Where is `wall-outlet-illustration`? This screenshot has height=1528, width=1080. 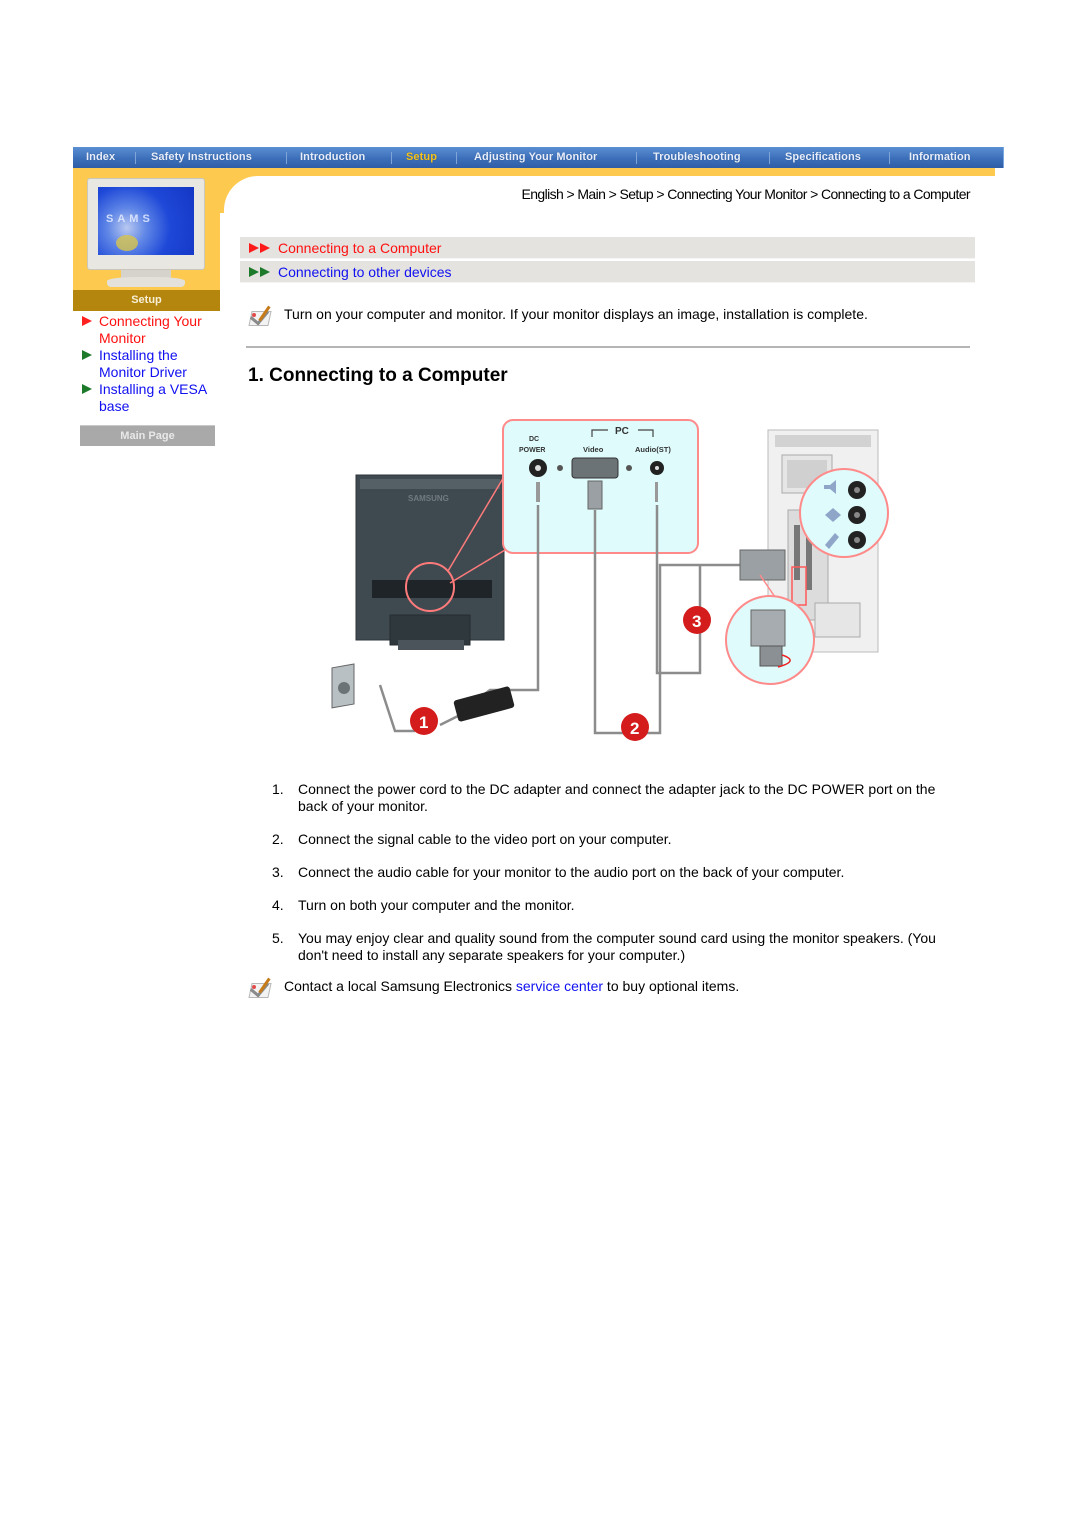
wall-outlet-illustration is located at coordinates (343, 686).